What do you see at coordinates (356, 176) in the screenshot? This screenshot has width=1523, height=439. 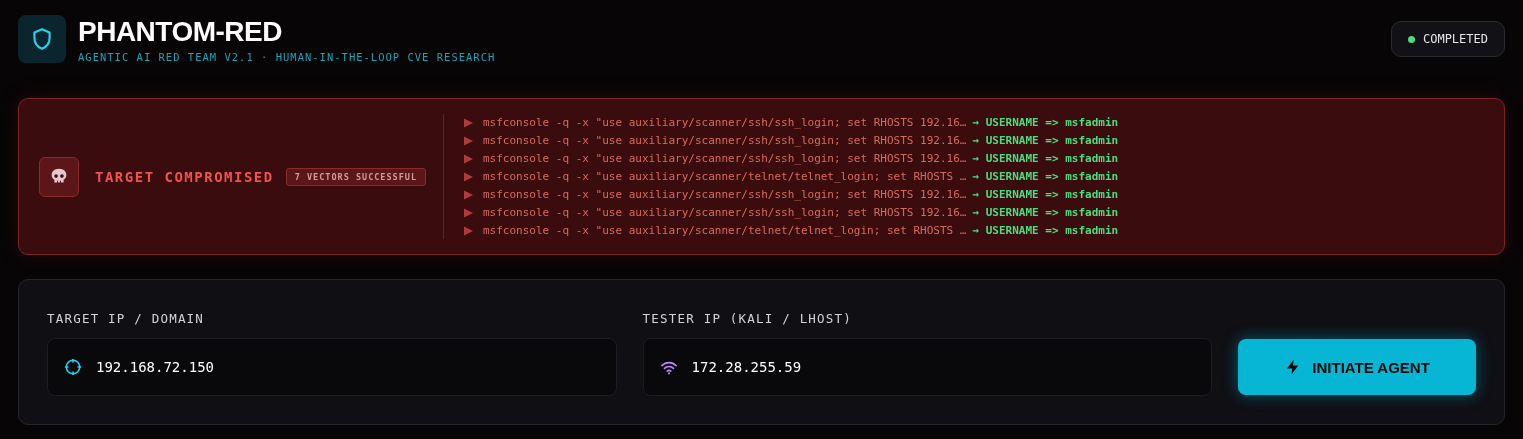 I see `vectors-badge: 7 VECTORS SUCCESSFUL` at bounding box center [356, 176].